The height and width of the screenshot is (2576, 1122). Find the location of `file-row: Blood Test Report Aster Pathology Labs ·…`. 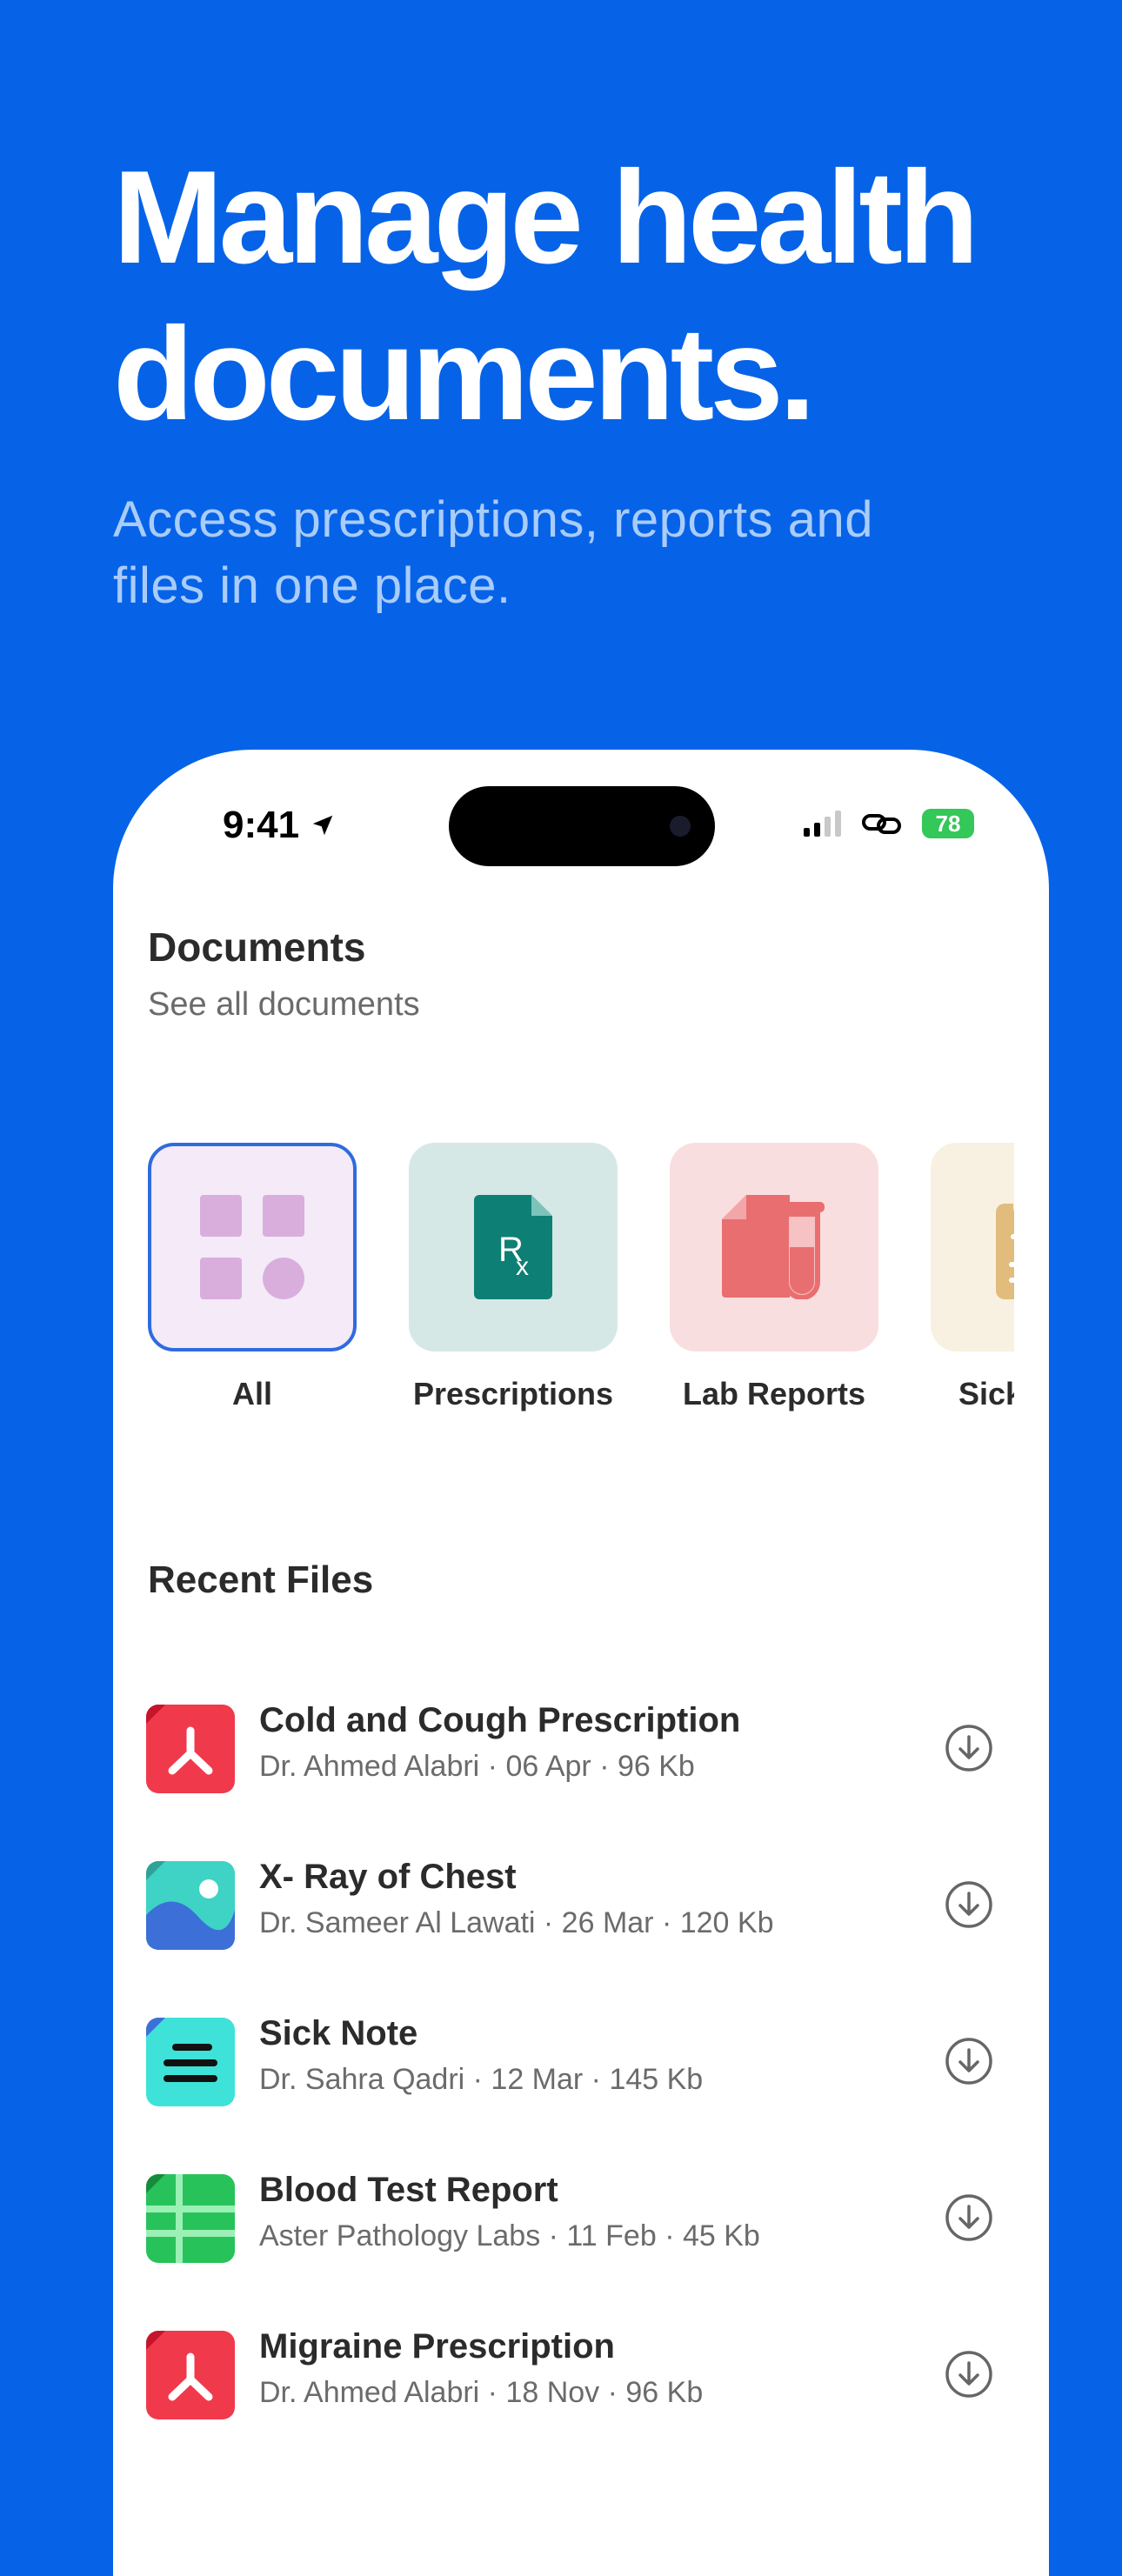

file-row: Blood Test Report Aster Pathology Labs ·… is located at coordinates (585, 2216).